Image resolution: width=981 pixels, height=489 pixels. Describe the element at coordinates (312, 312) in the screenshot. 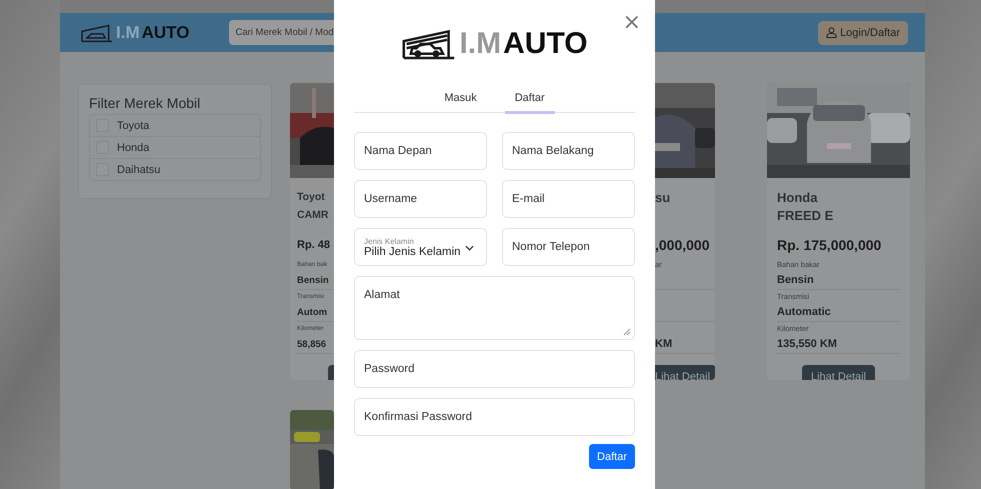

I see `spec-value: Autom` at that location.